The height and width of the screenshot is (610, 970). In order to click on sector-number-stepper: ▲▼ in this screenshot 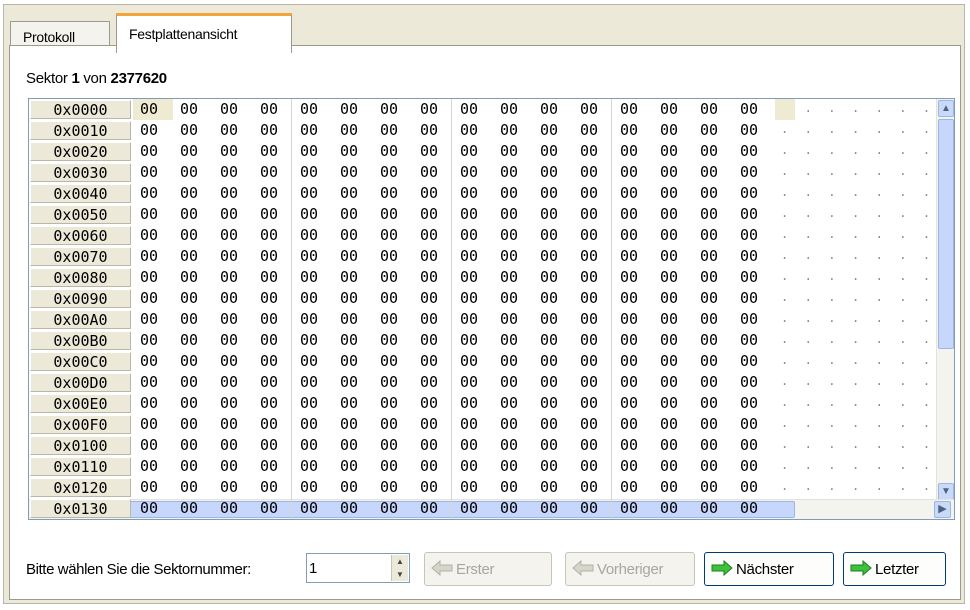, I will do `click(358, 568)`.